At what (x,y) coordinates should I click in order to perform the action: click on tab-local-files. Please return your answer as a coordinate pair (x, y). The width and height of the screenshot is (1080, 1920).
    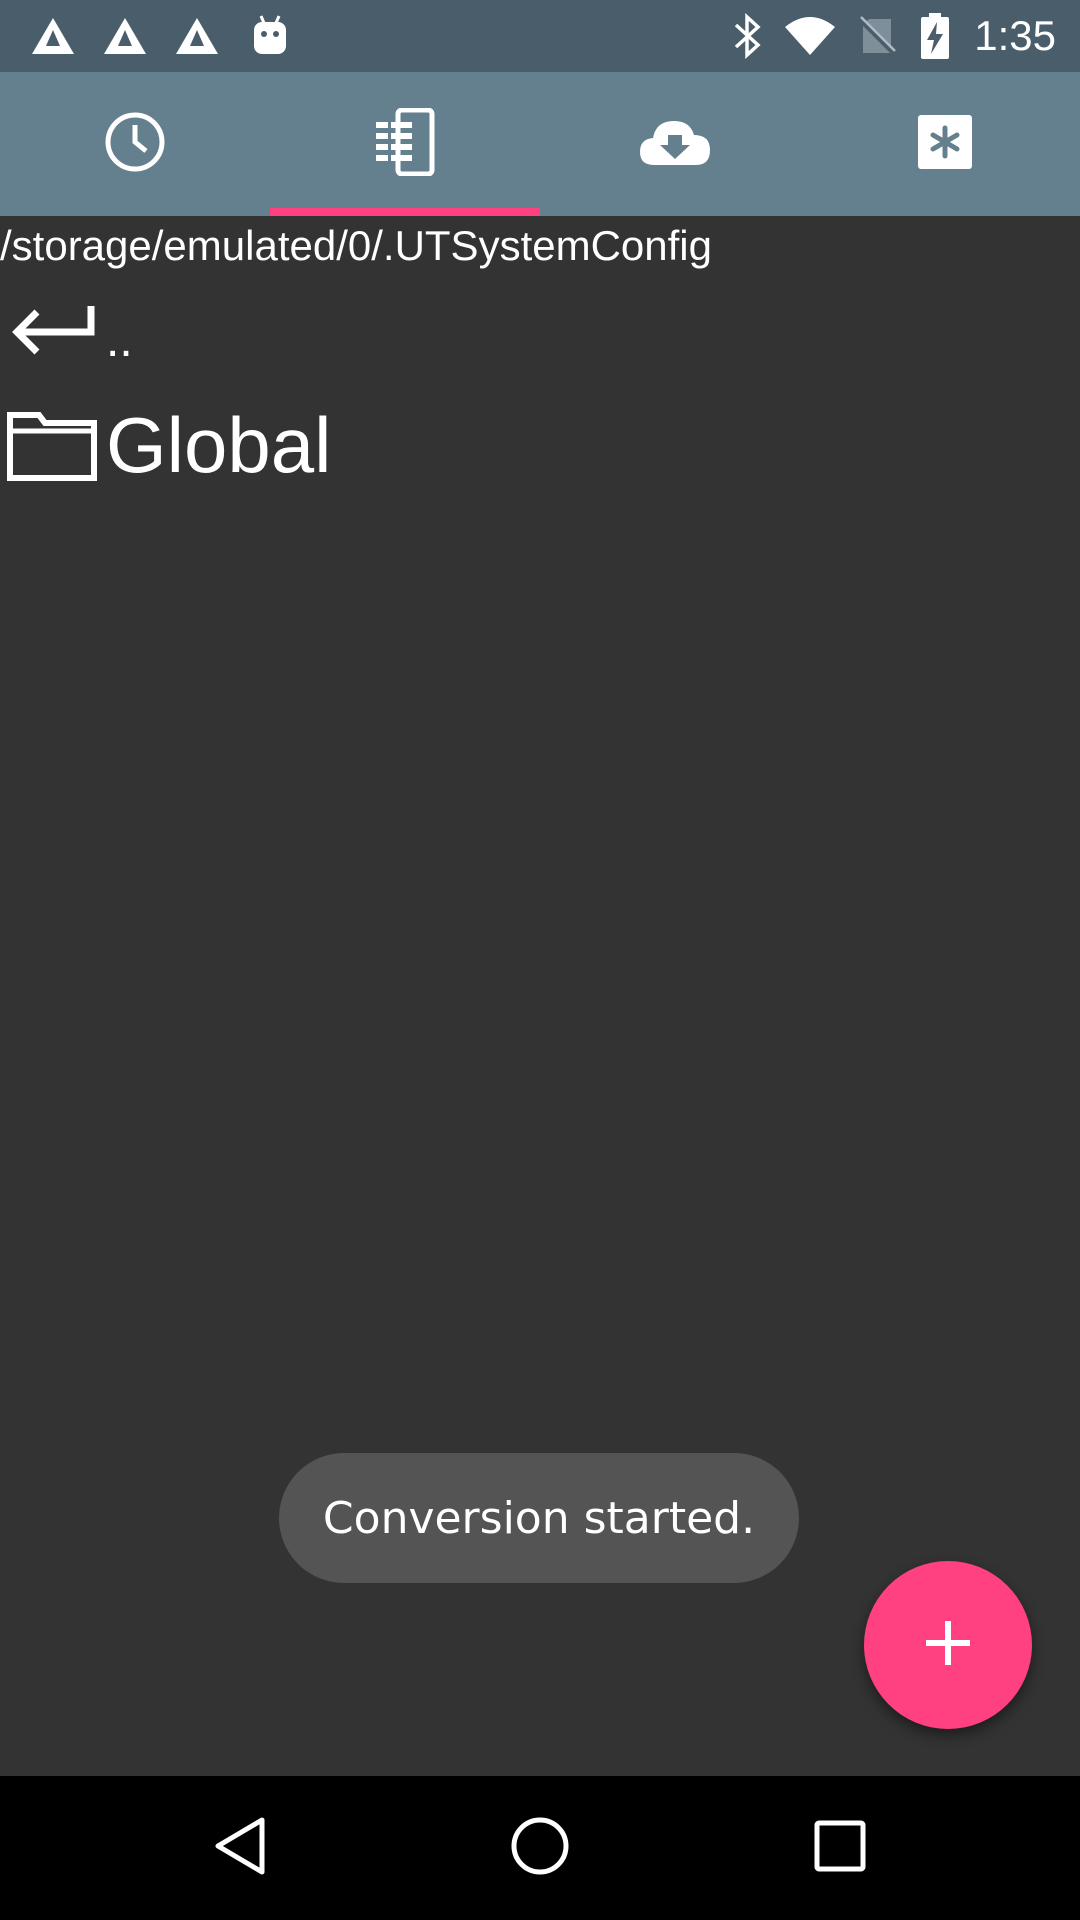
    Looking at the image, I should click on (405, 144).